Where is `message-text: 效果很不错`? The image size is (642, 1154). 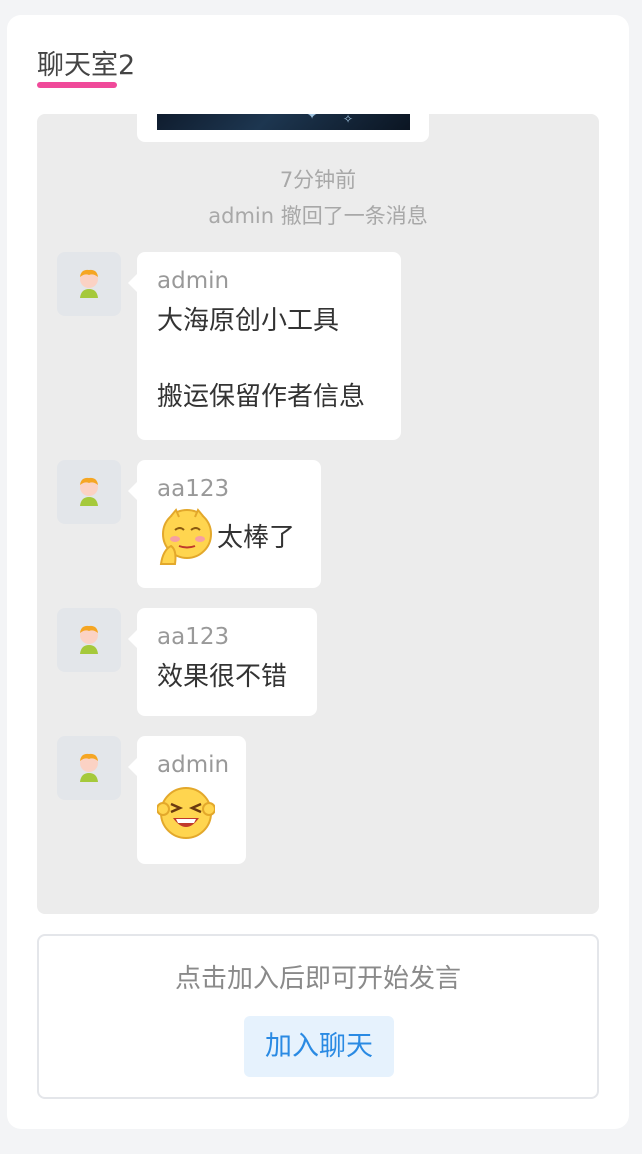
message-text: 效果很不错 is located at coordinates (222, 677).